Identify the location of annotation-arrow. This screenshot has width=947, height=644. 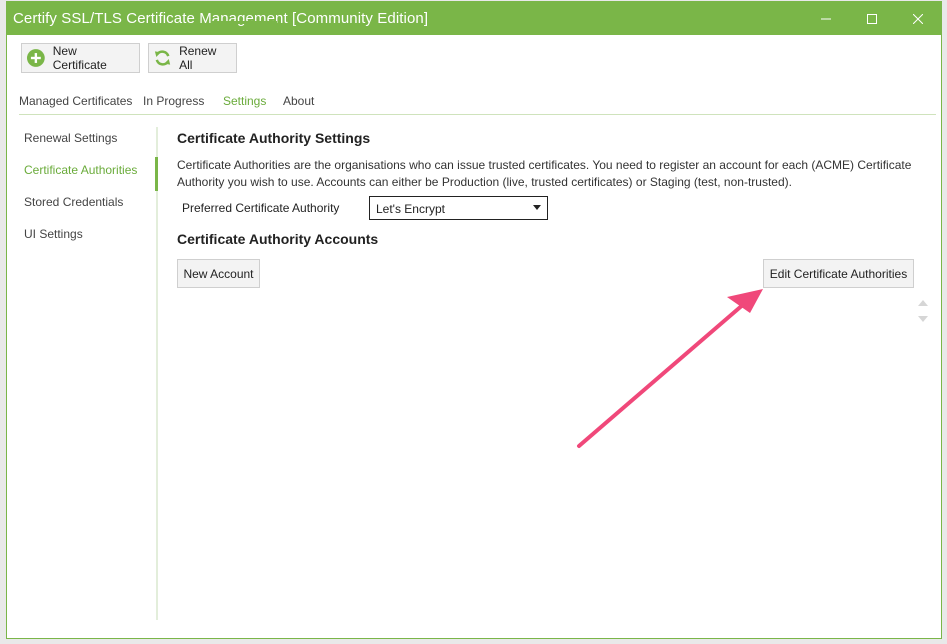
(670, 368).